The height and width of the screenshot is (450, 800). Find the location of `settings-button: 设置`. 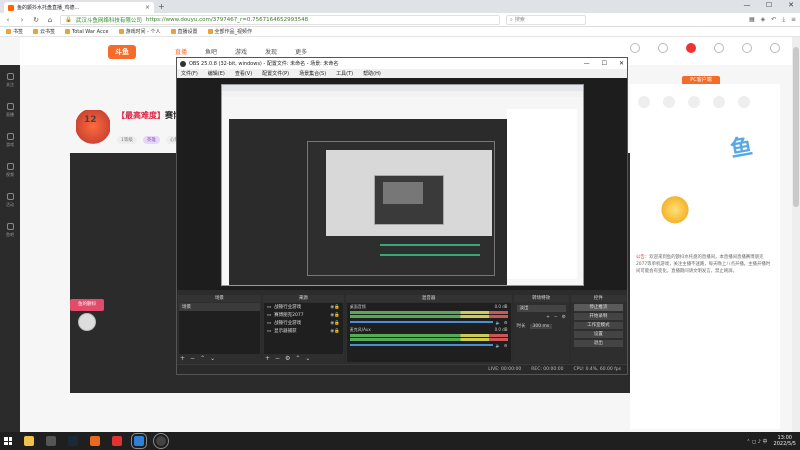

settings-button: 设置 is located at coordinates (598, 334).